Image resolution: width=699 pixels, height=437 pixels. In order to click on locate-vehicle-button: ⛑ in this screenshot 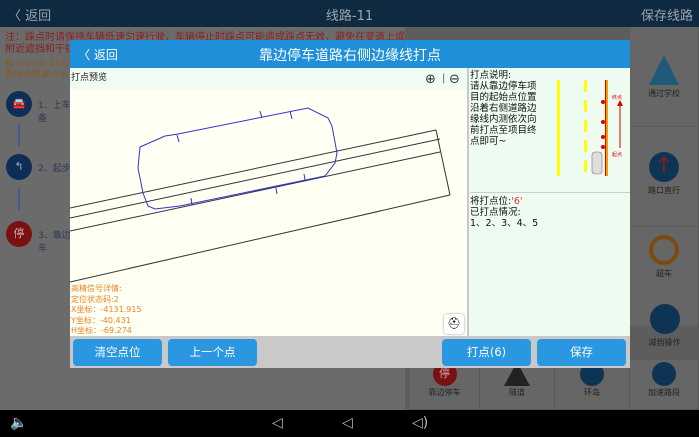, I will do `click(454, 324)`.